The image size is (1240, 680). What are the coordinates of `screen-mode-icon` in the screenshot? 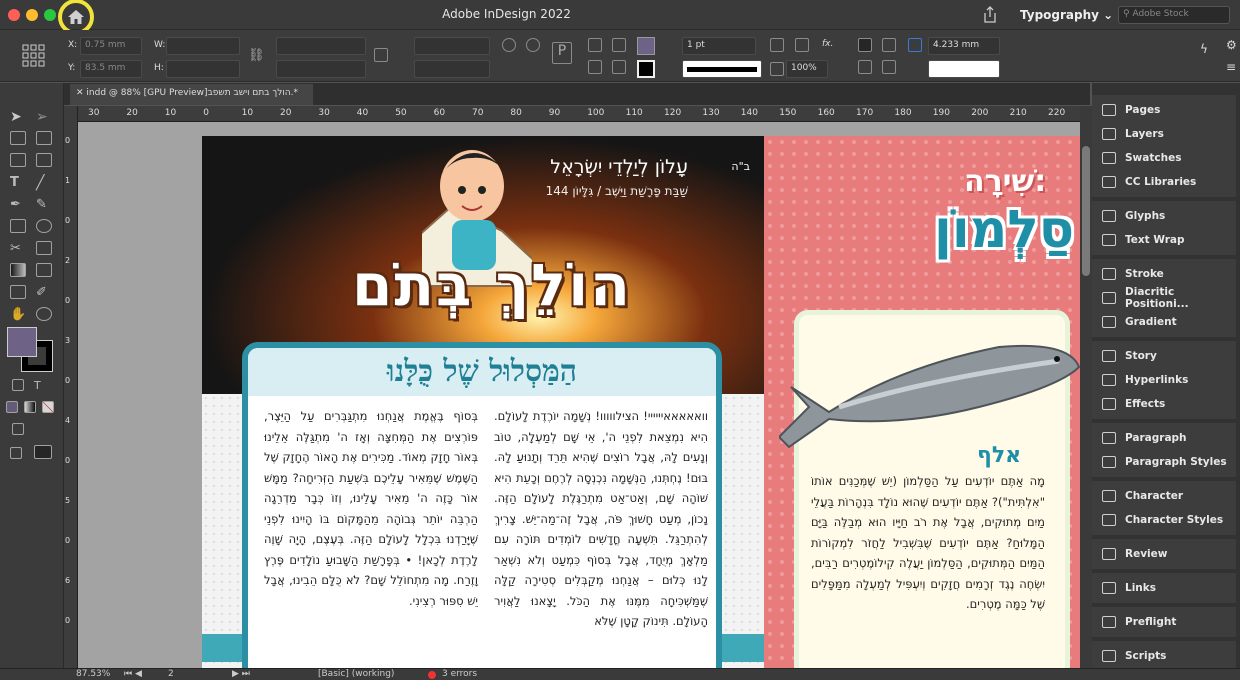 It's located at (18, 429).